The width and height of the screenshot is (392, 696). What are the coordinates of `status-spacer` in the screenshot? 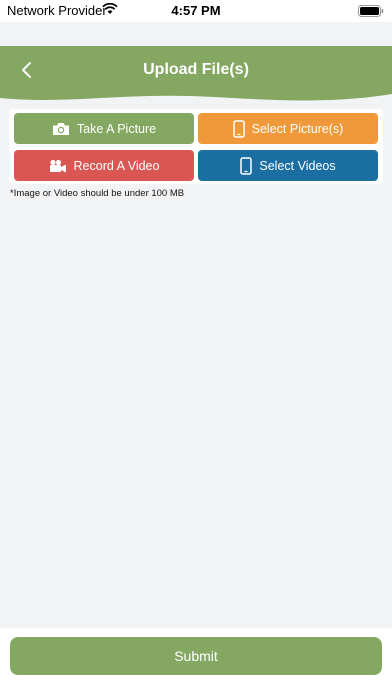 It's located at (196, 34).